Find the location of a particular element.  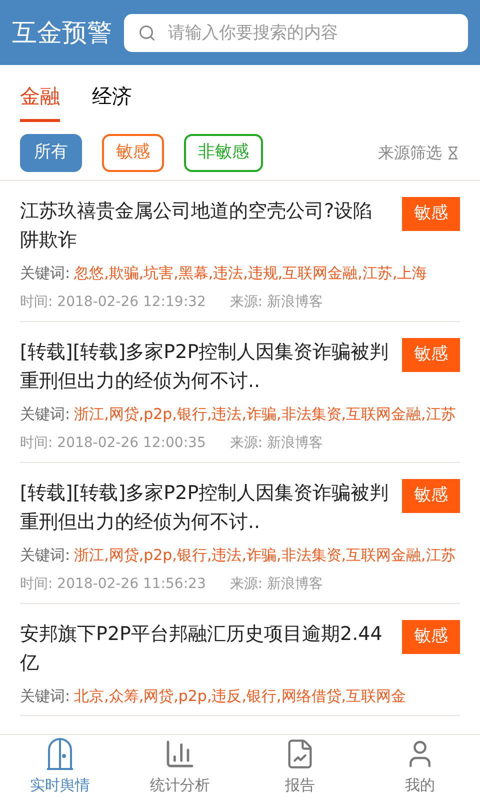

filter-chip: 所有 is located at coordinates (51, 153).